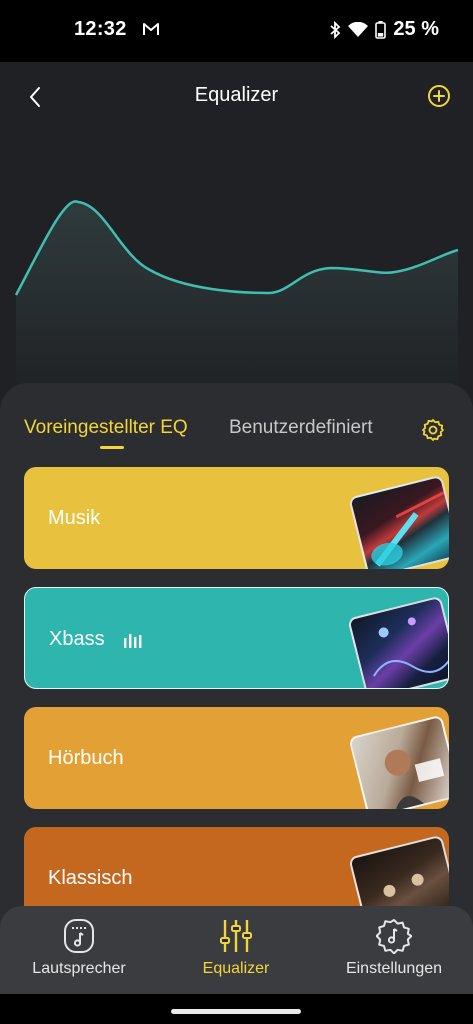  What do you see at coordinates (151, 31) in the screenshot?
I see `gmail-icon` at bounding box center [151, 31].